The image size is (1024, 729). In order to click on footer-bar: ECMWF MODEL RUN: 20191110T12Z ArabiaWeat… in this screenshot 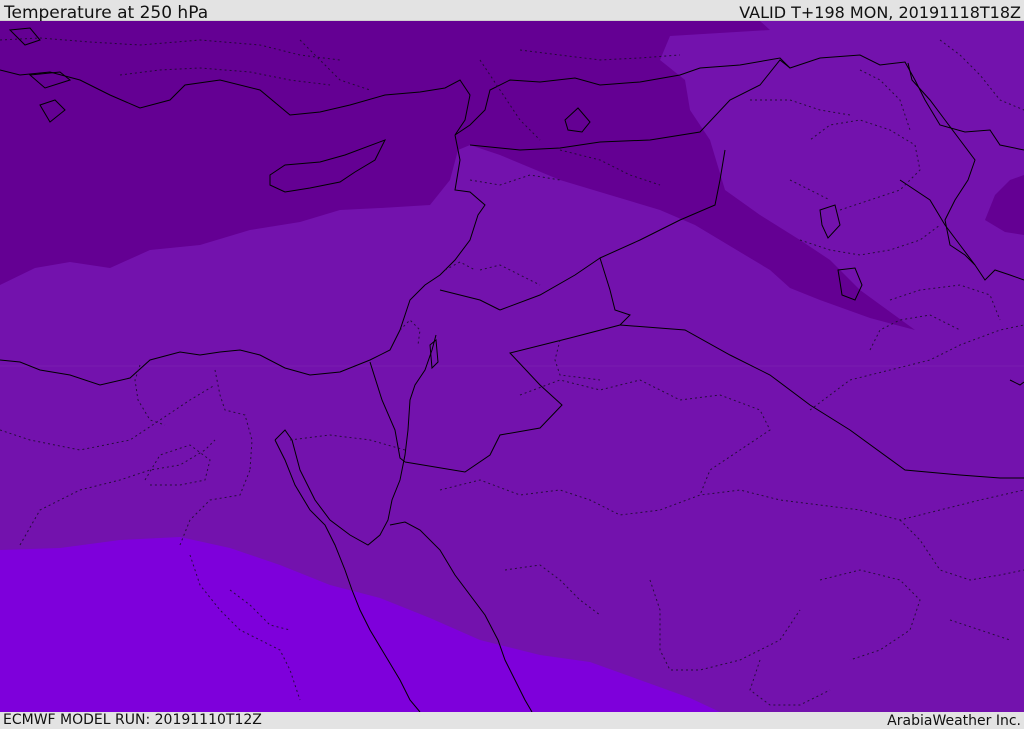, I will do `click(512, 720)`.